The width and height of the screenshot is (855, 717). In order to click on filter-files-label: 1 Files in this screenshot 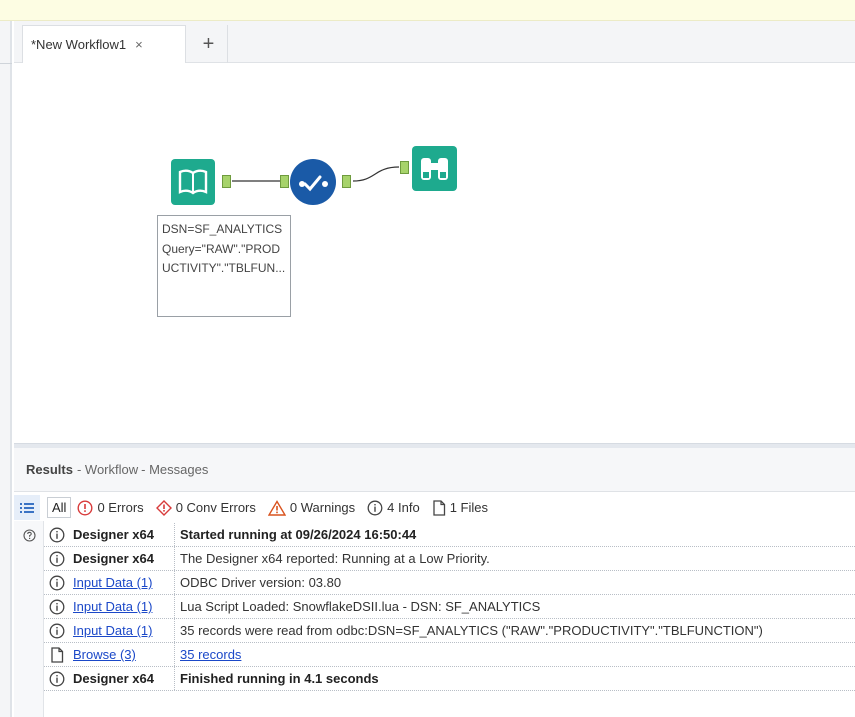, I will do `click(468, 507)`.